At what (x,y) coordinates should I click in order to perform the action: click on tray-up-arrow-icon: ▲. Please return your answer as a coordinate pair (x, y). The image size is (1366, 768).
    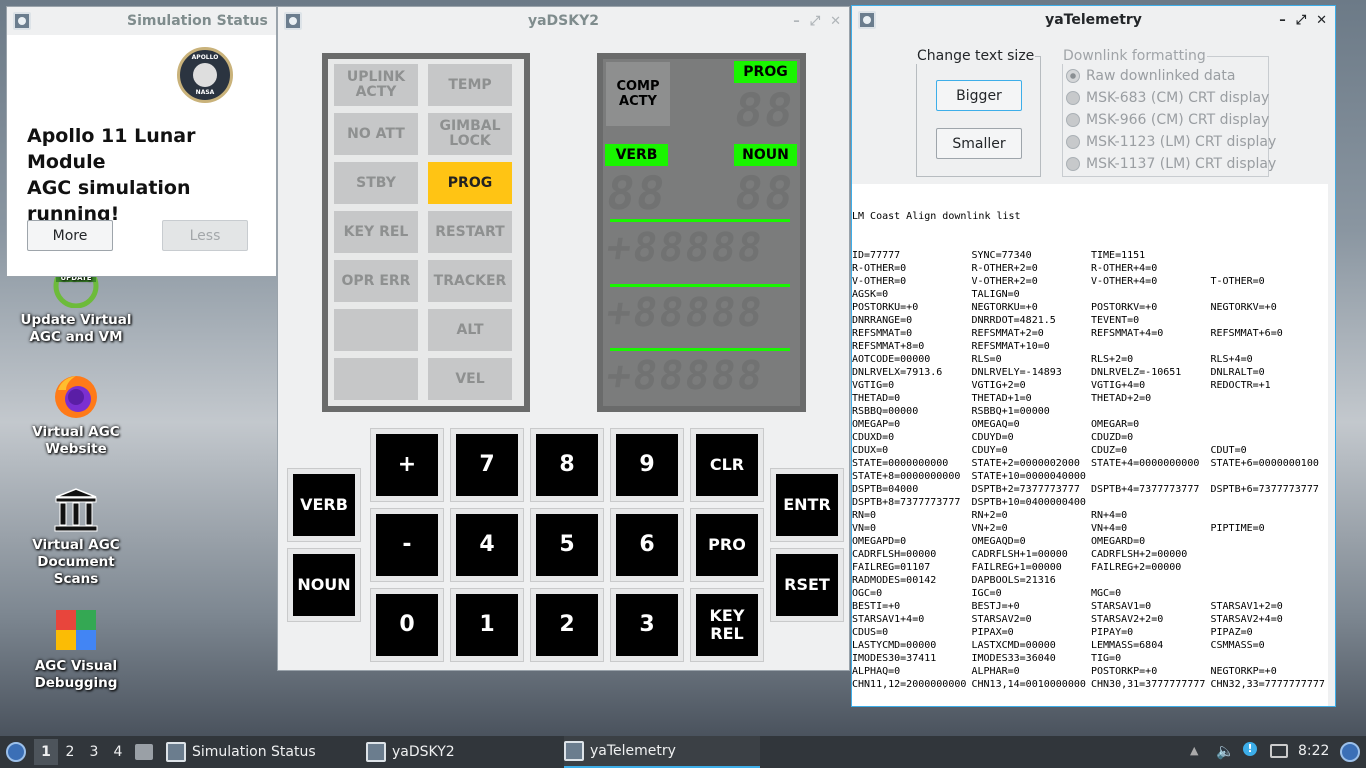
    Looking at the image, I should click on (1197, 752).